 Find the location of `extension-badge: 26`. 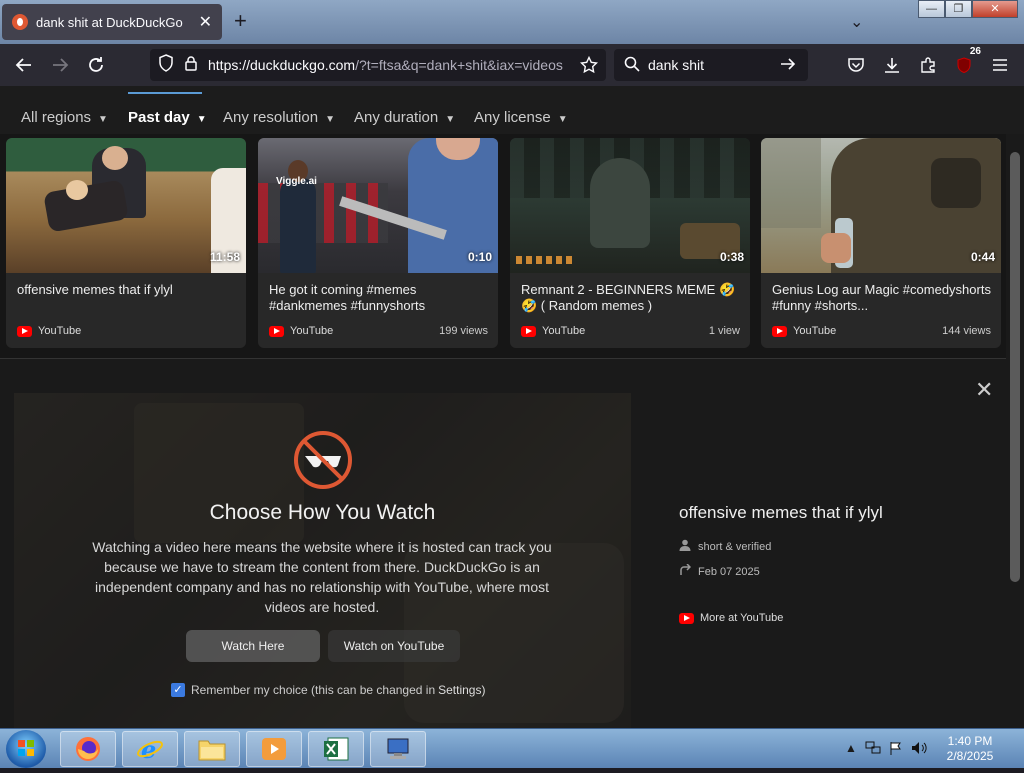

extension-badge: 26 is located at coordinates (975, 51).